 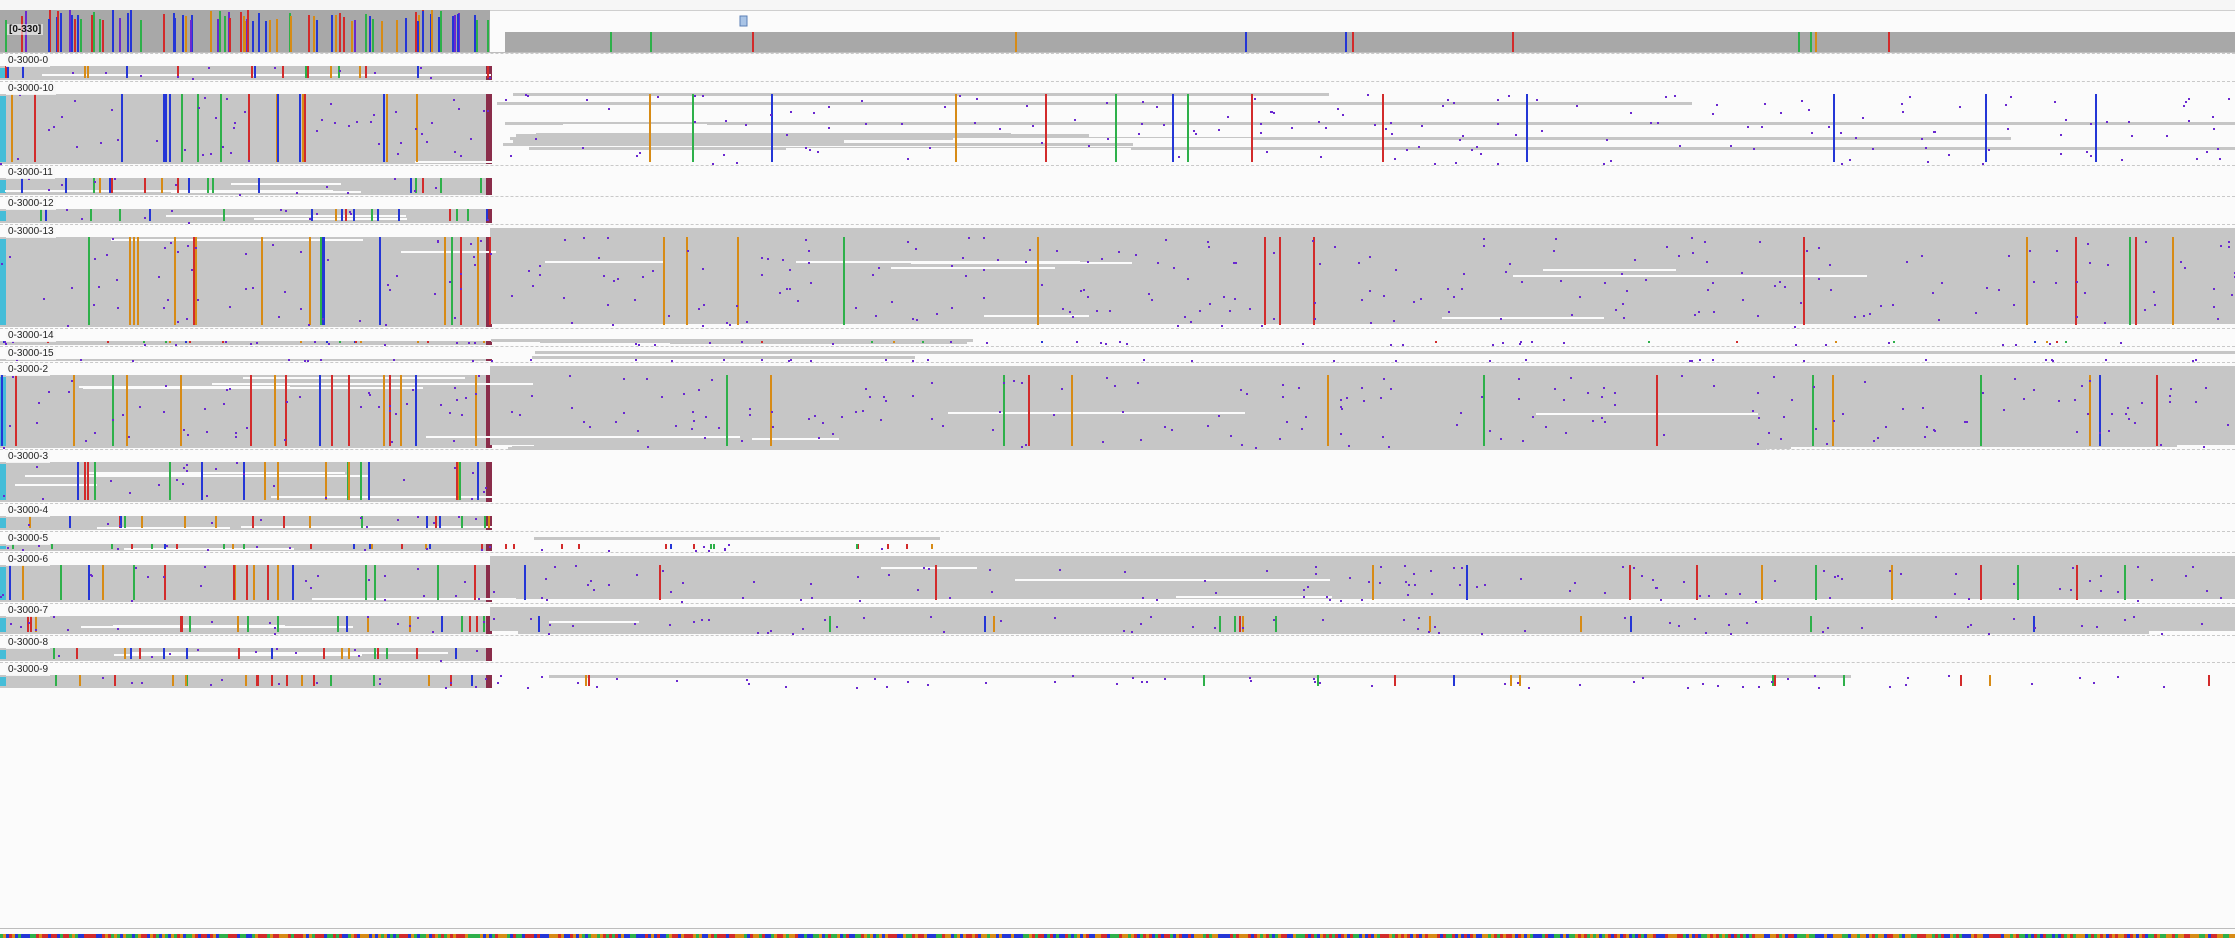 I want to click on sample-track: 0-3000-0, so click(x=1117, y=67).